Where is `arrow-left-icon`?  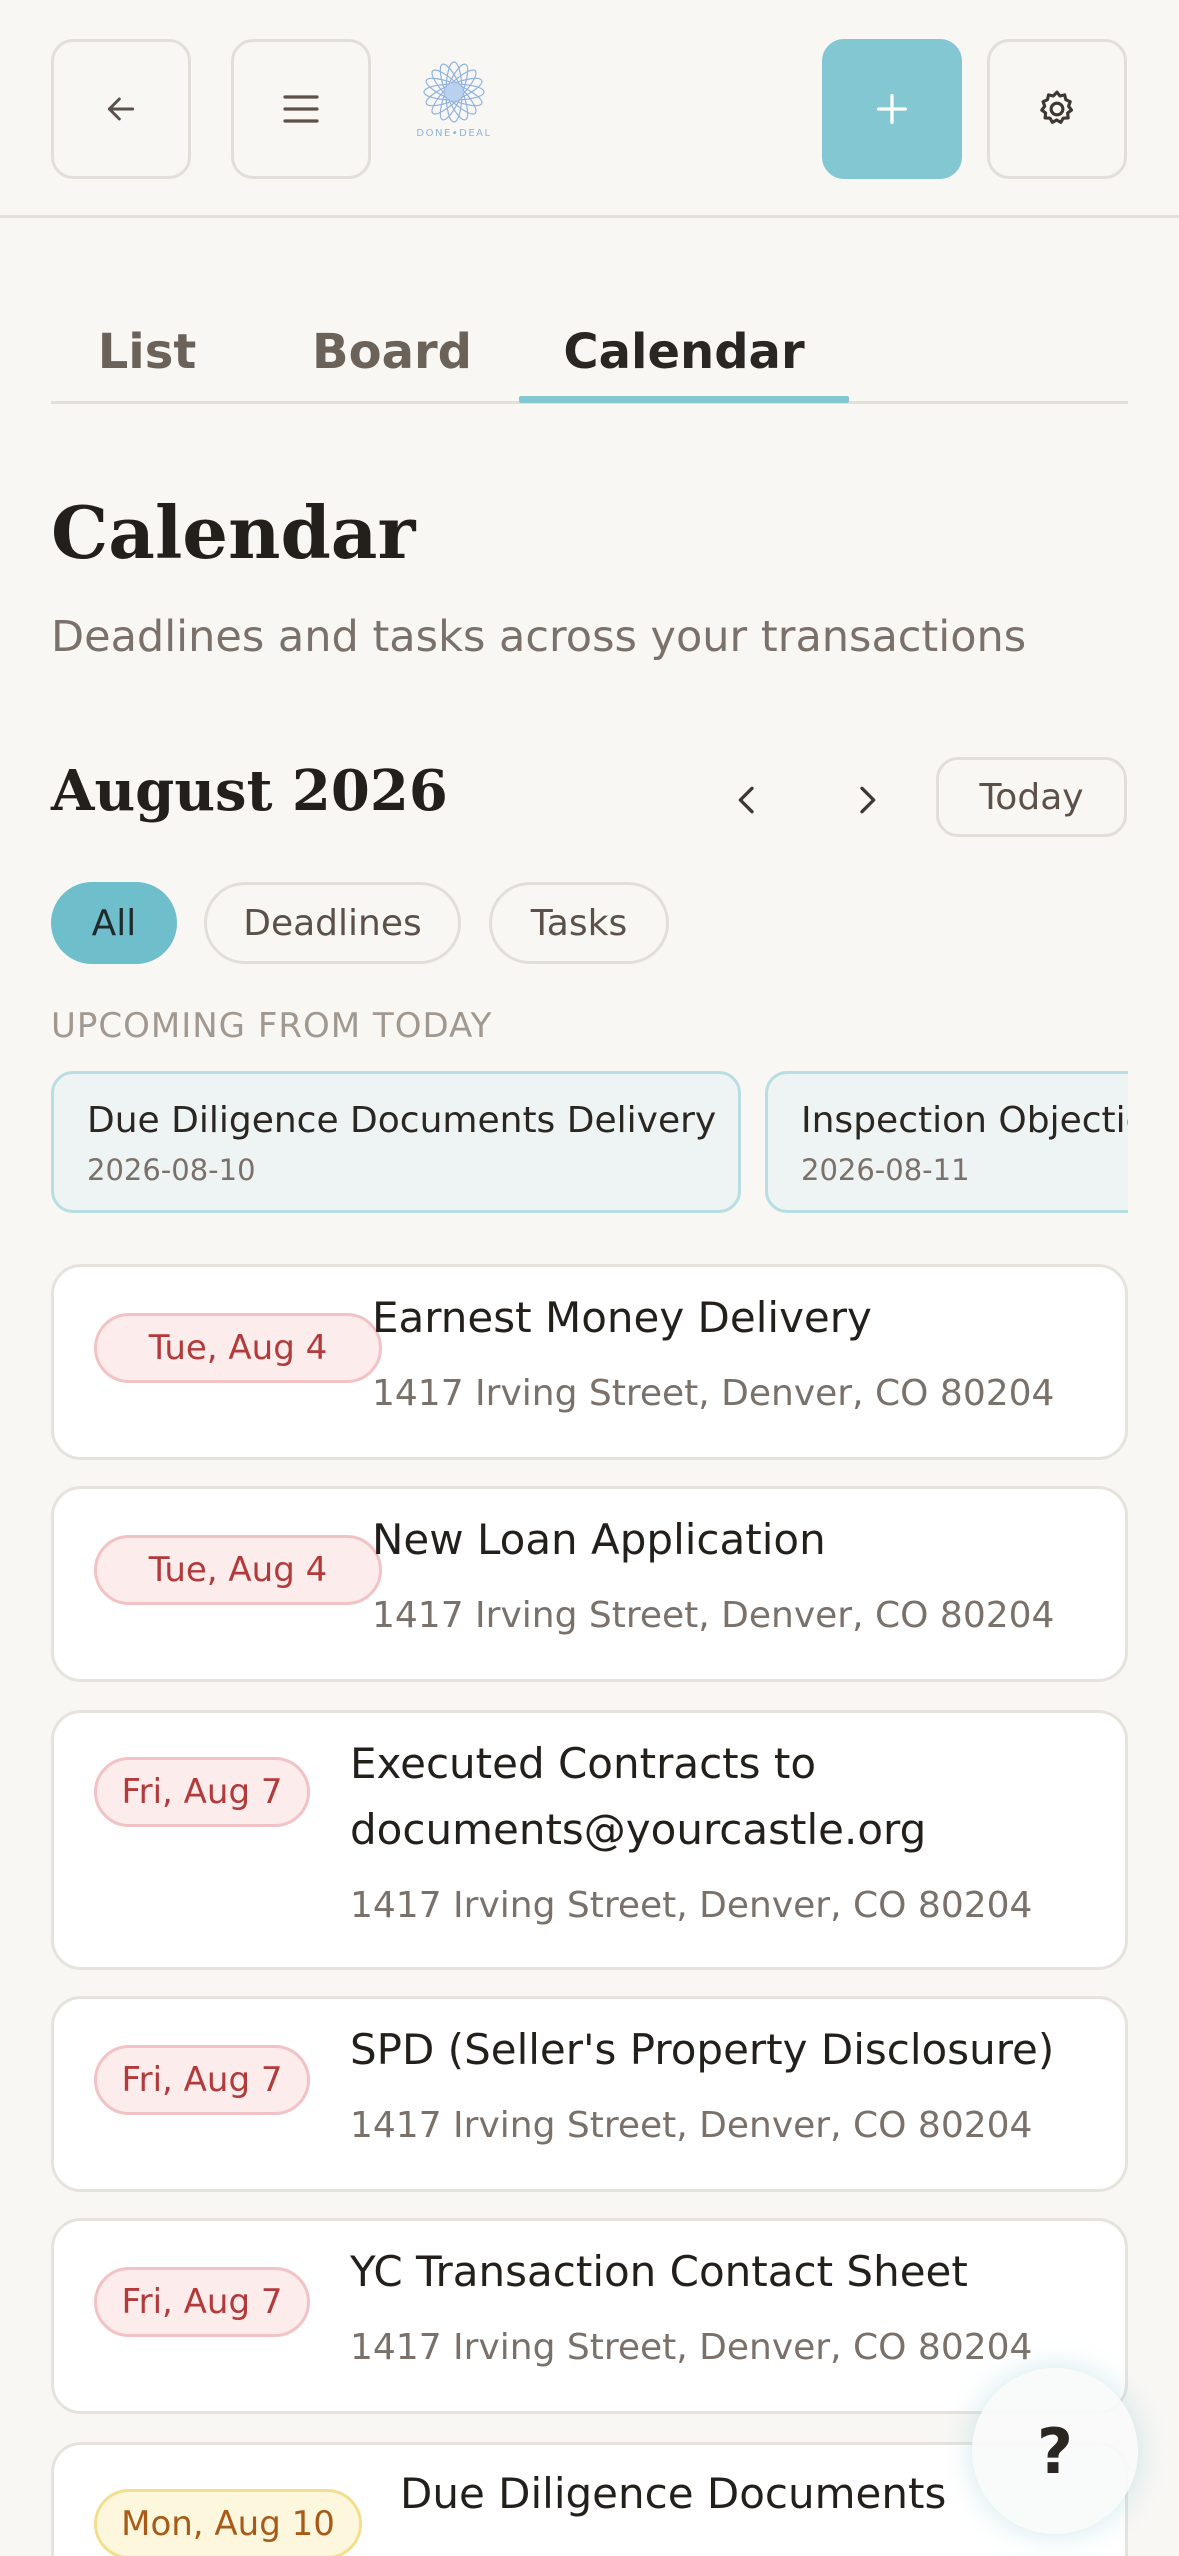 arrow-left-icon is located at coordinates (121, 109).